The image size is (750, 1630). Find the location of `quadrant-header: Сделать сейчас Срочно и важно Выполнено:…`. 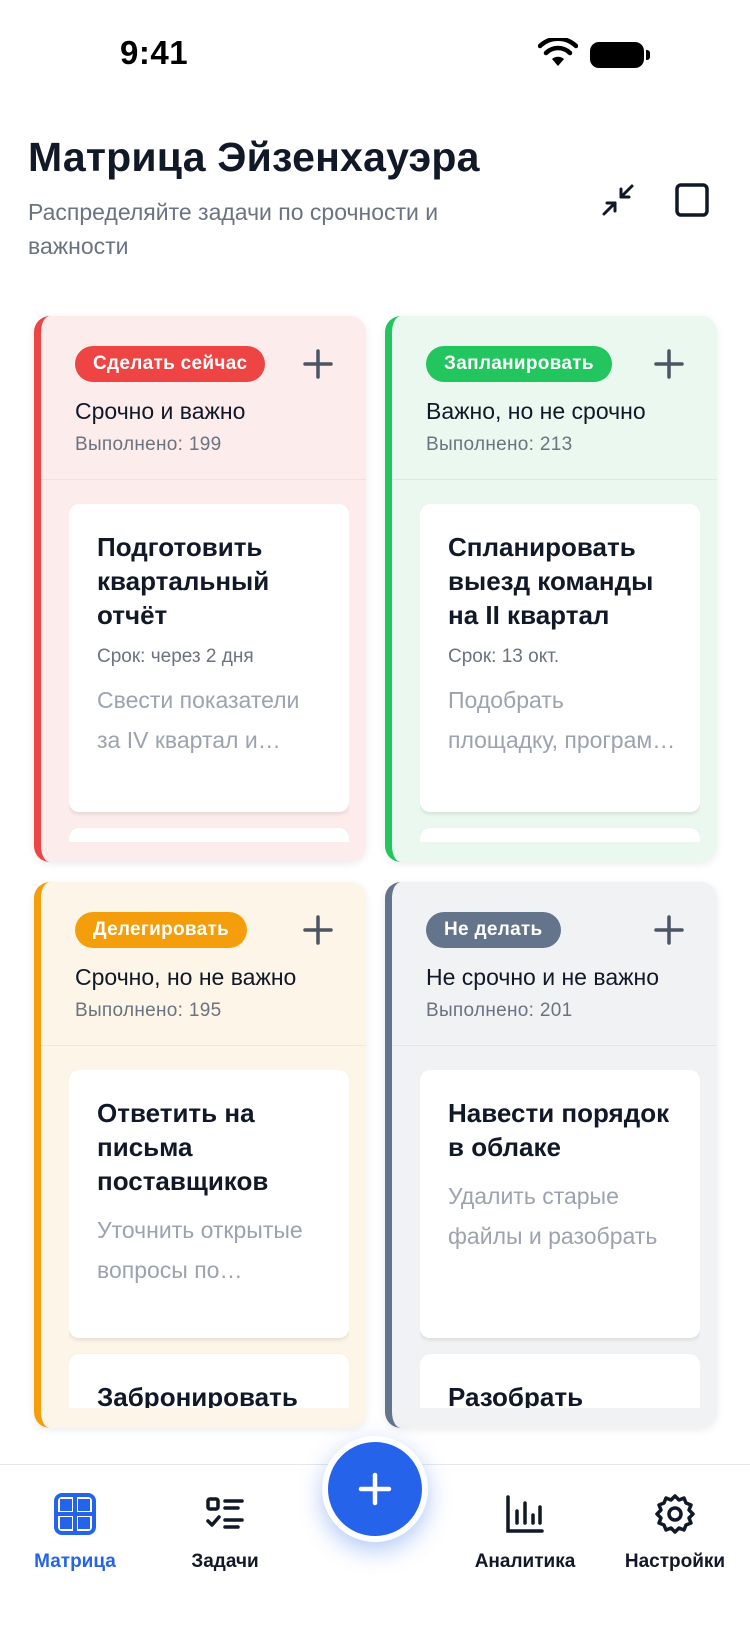

quadrant-header: Сделать сейчас Срочно и важно Выполнено:… is located at coordinates (203, 398).